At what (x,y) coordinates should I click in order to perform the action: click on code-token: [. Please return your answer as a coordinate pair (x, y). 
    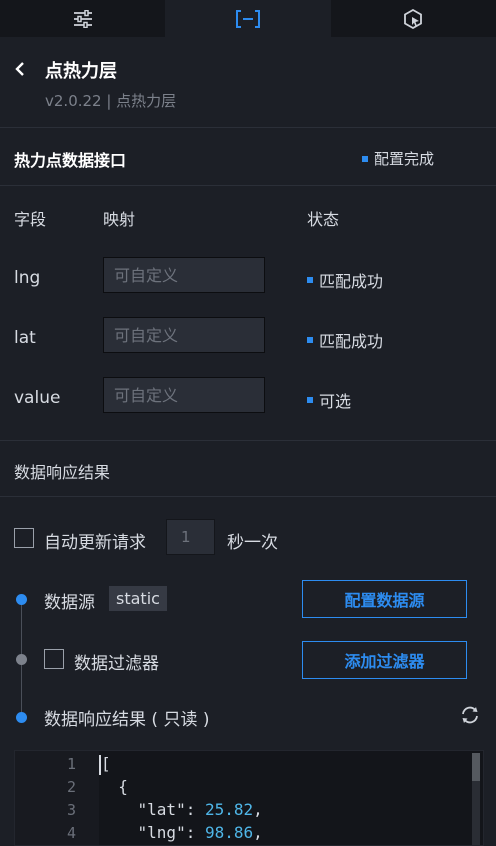
    Looking at the image, I should click on (106, 763).